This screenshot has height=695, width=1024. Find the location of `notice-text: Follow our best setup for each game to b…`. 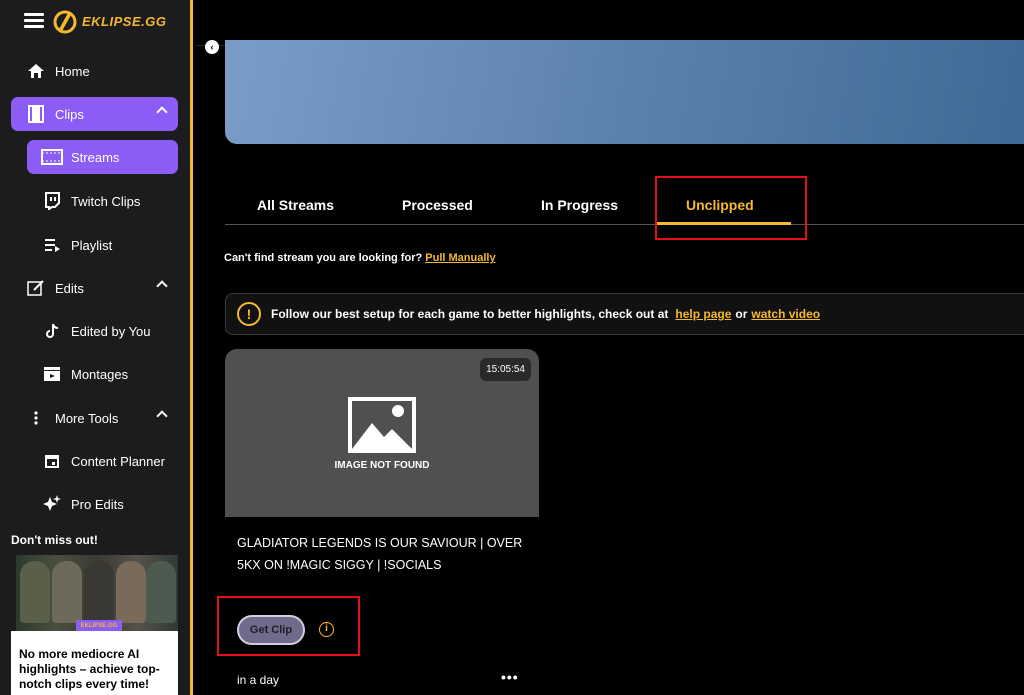

notice-text: Follow our best setup for each game to b… is located at coordinates (470, 314).